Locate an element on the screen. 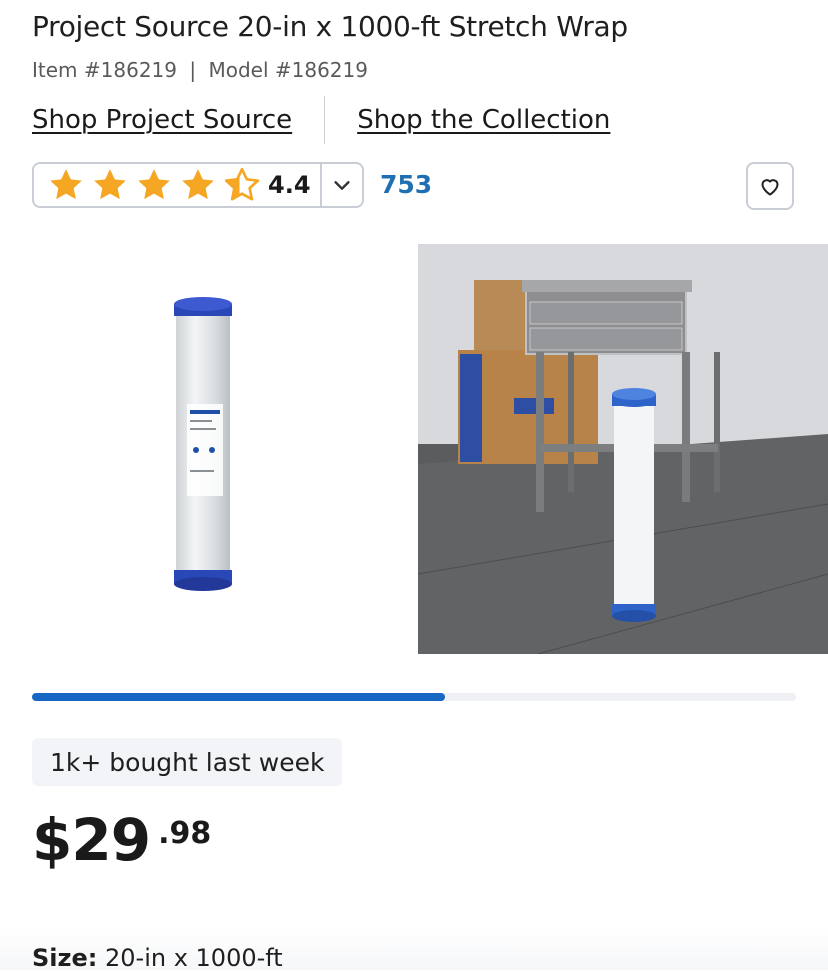 The width and height of the screenshot is (828, 972). link-divider is located at coordinates (325, 120).